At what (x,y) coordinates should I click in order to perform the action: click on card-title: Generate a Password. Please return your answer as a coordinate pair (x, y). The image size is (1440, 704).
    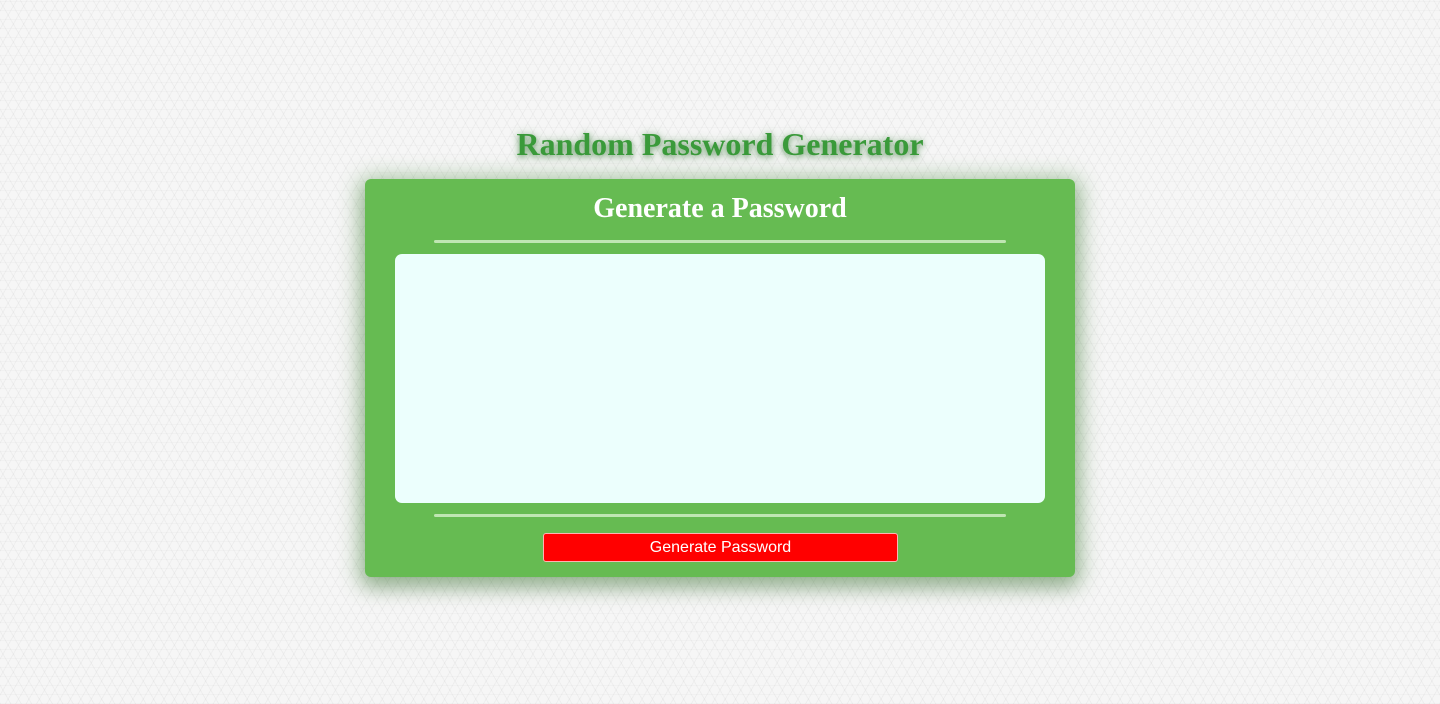
    Looking at the image, I should click on (720, 208).